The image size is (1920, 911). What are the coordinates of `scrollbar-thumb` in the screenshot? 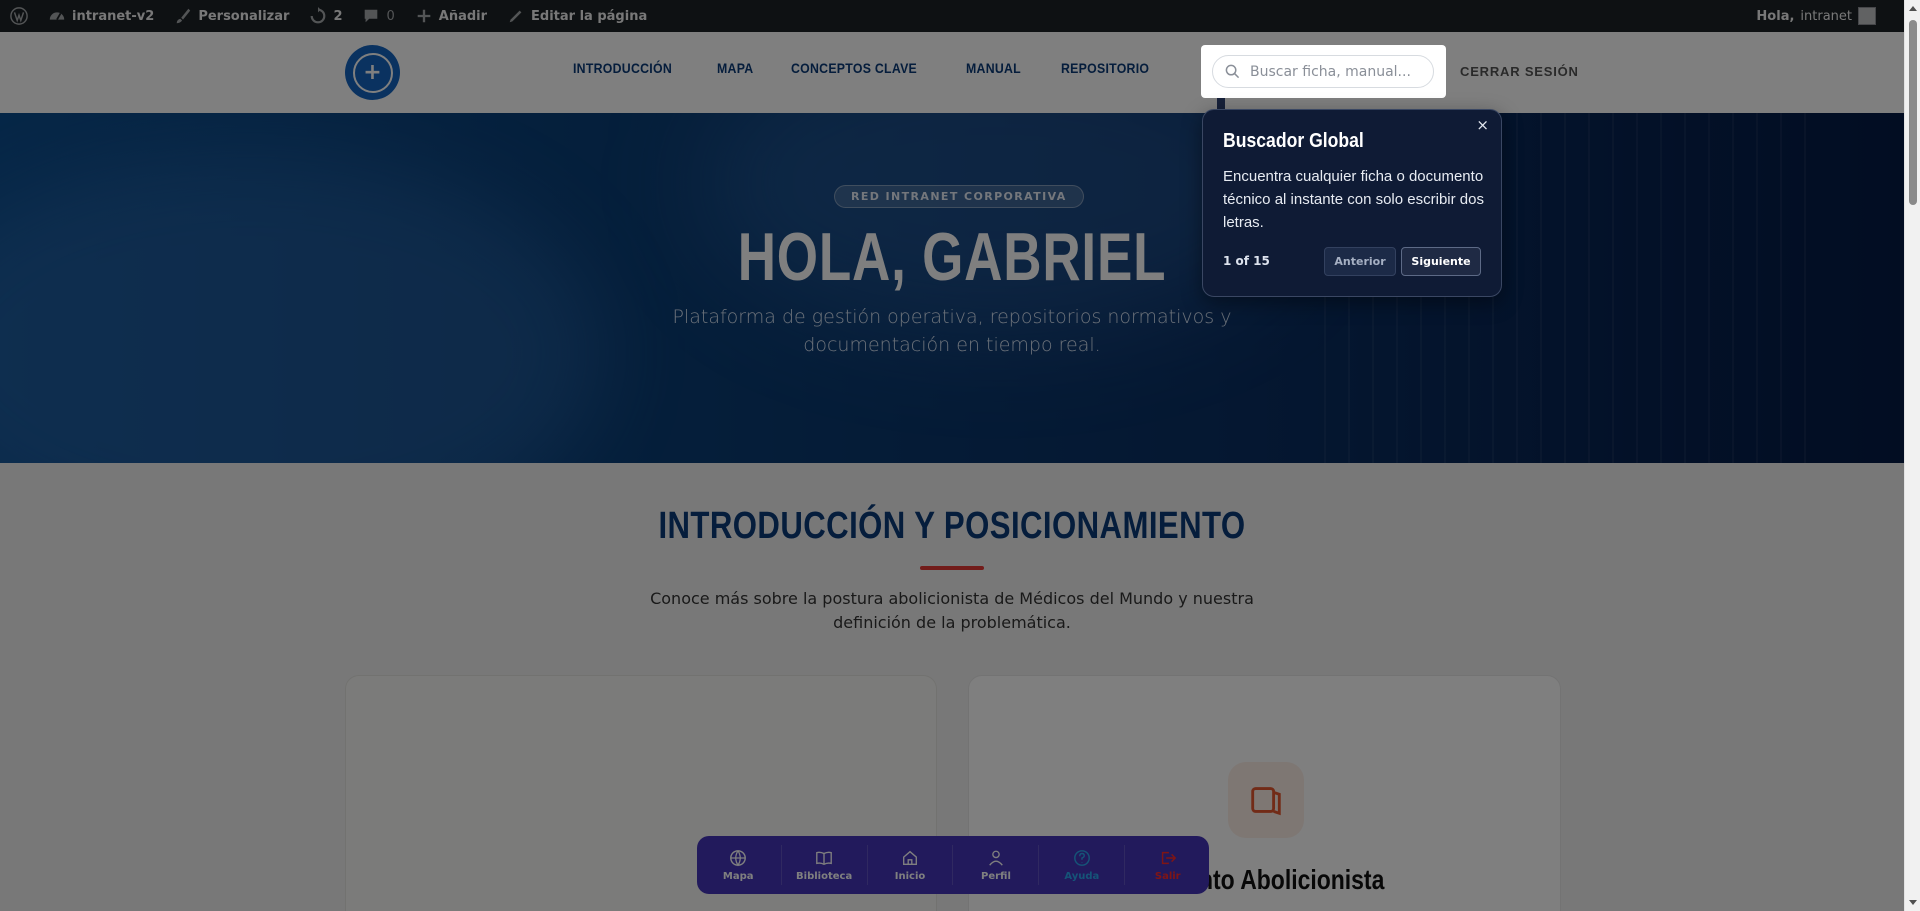 It's located at (1913, 112).